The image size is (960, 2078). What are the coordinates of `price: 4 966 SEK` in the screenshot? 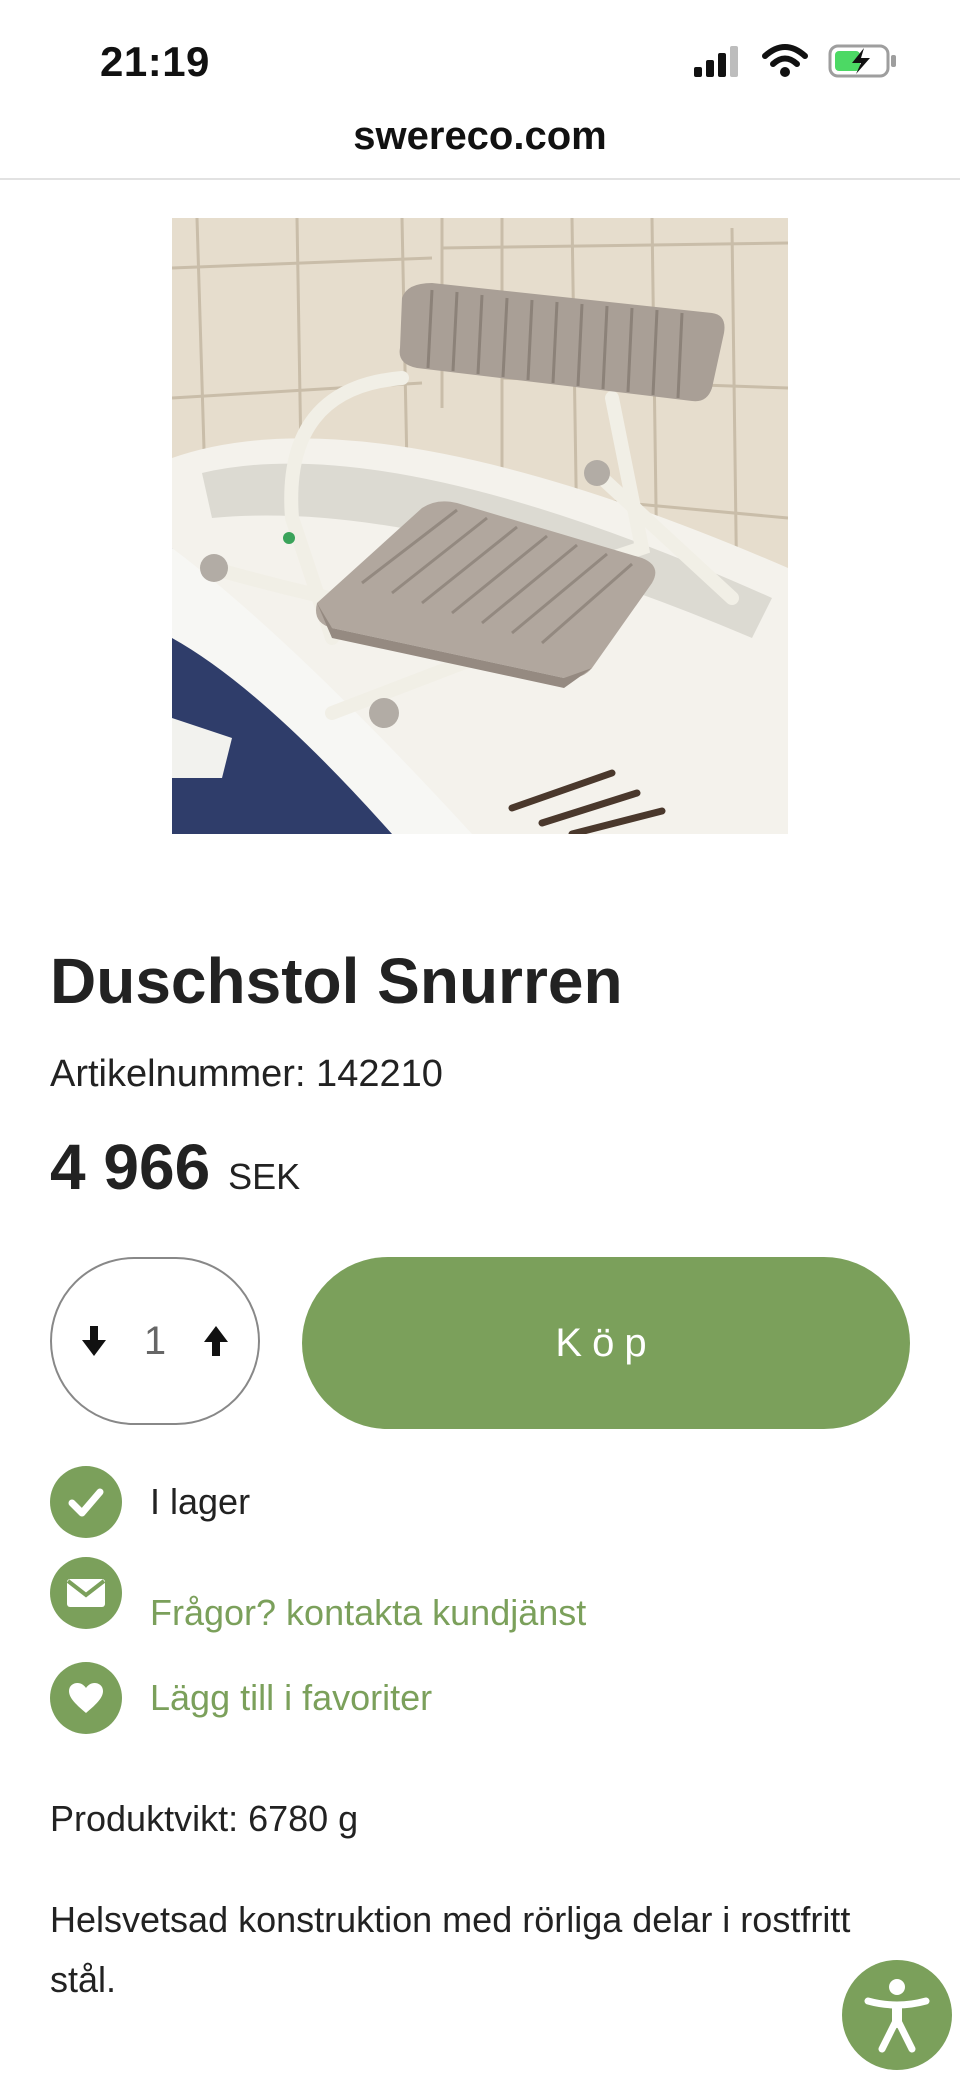 It's located at (175, 1167).